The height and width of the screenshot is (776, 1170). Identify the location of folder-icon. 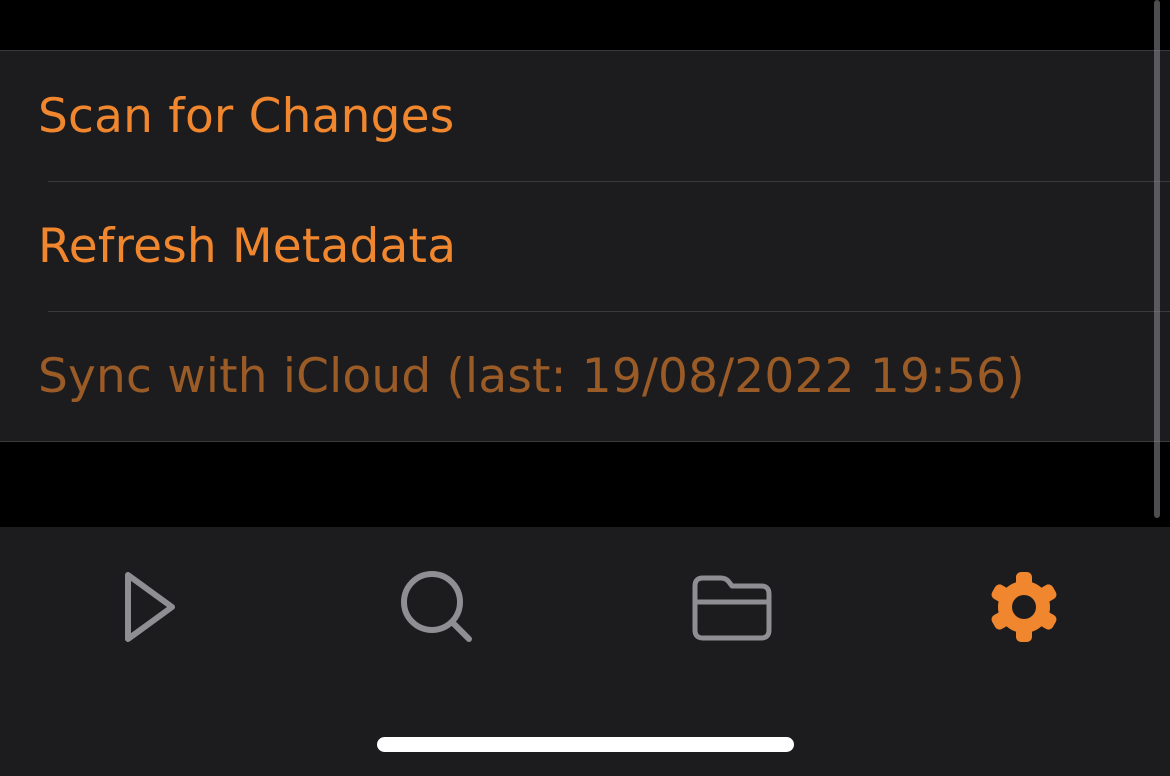
(732, 608).